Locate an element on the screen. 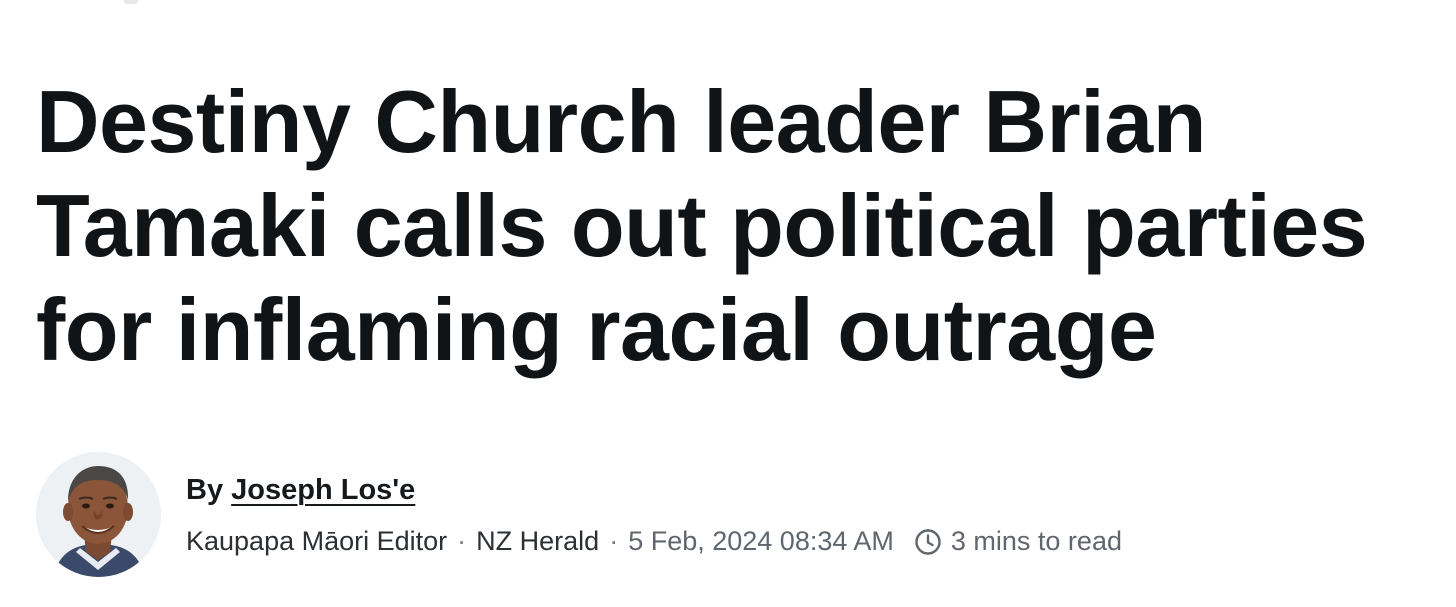 The height and width of the screenshot is (607, 1456). author-name-link: Joseph Los'e is located at coordinates (323, 490).